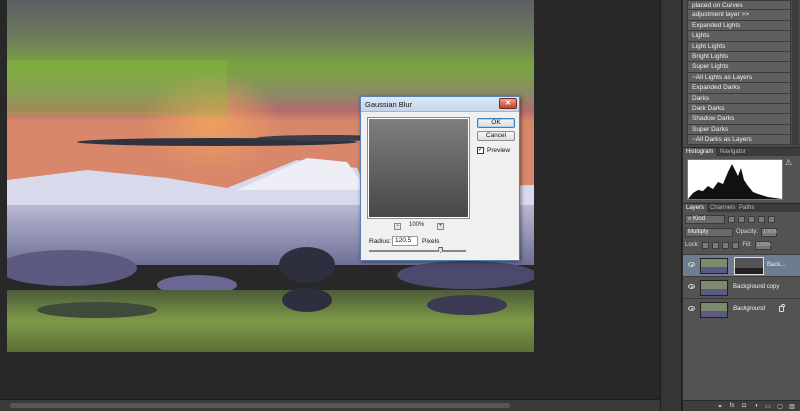 The height and width of the screenshot is (411, 800). I want to click on opacity-input: 100%, so click(769, 232).